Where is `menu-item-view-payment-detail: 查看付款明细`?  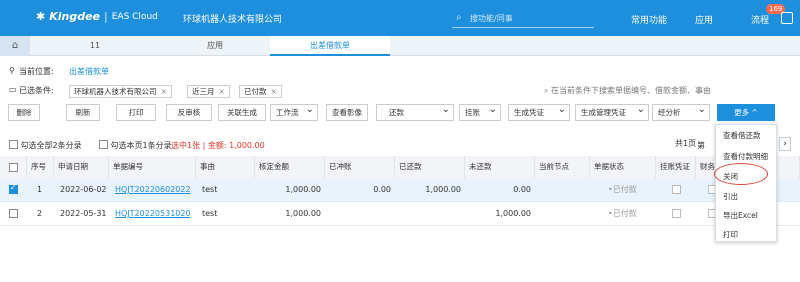 menu-item-view-payment-detail: 查看付款明细 is located at coordinates (745, 156).